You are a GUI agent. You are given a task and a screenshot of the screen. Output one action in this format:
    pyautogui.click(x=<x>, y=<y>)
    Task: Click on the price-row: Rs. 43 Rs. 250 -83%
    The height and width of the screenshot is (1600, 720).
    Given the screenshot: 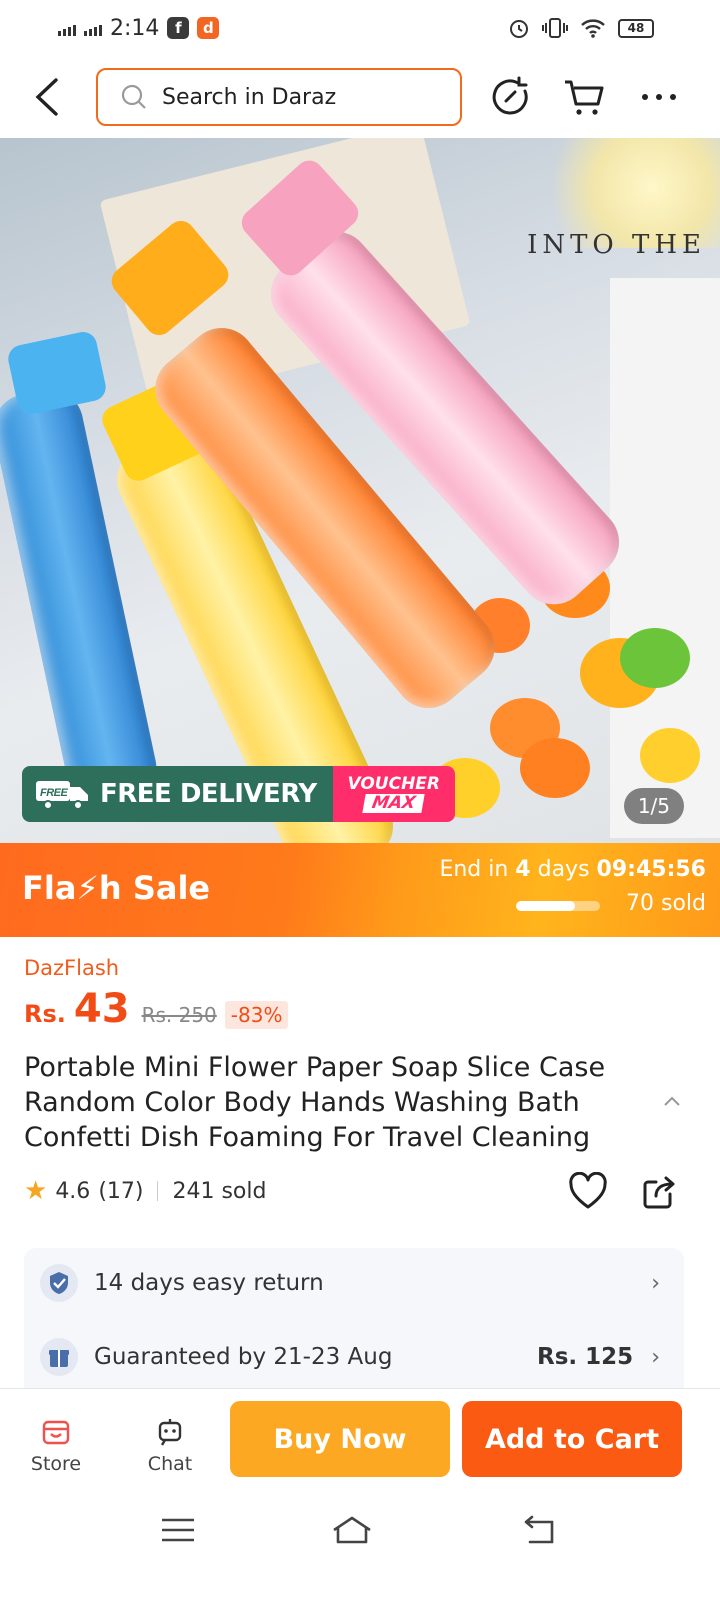 What is the action you would take?
    pyautogui.click(x=156, y=1009)
    